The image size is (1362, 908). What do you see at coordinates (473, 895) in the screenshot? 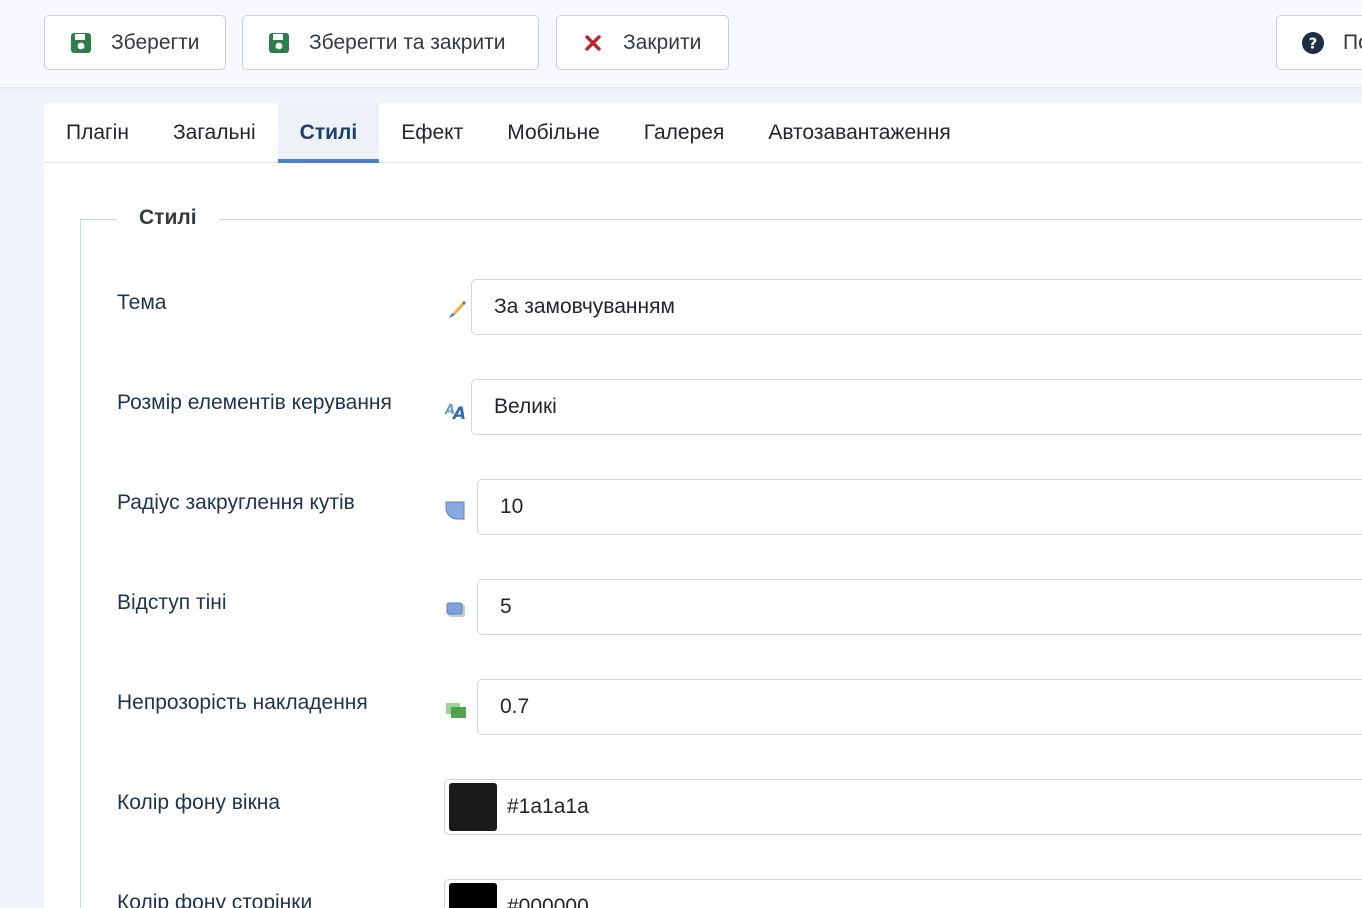
I see `page-bg-color-swatch` at bounding box center [473, 895].